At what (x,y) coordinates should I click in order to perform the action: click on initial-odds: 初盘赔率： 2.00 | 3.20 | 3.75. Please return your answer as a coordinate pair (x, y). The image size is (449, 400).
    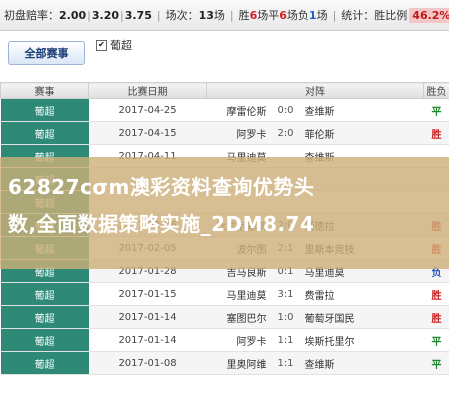
    Looking at the image, I should click on (78, 15).